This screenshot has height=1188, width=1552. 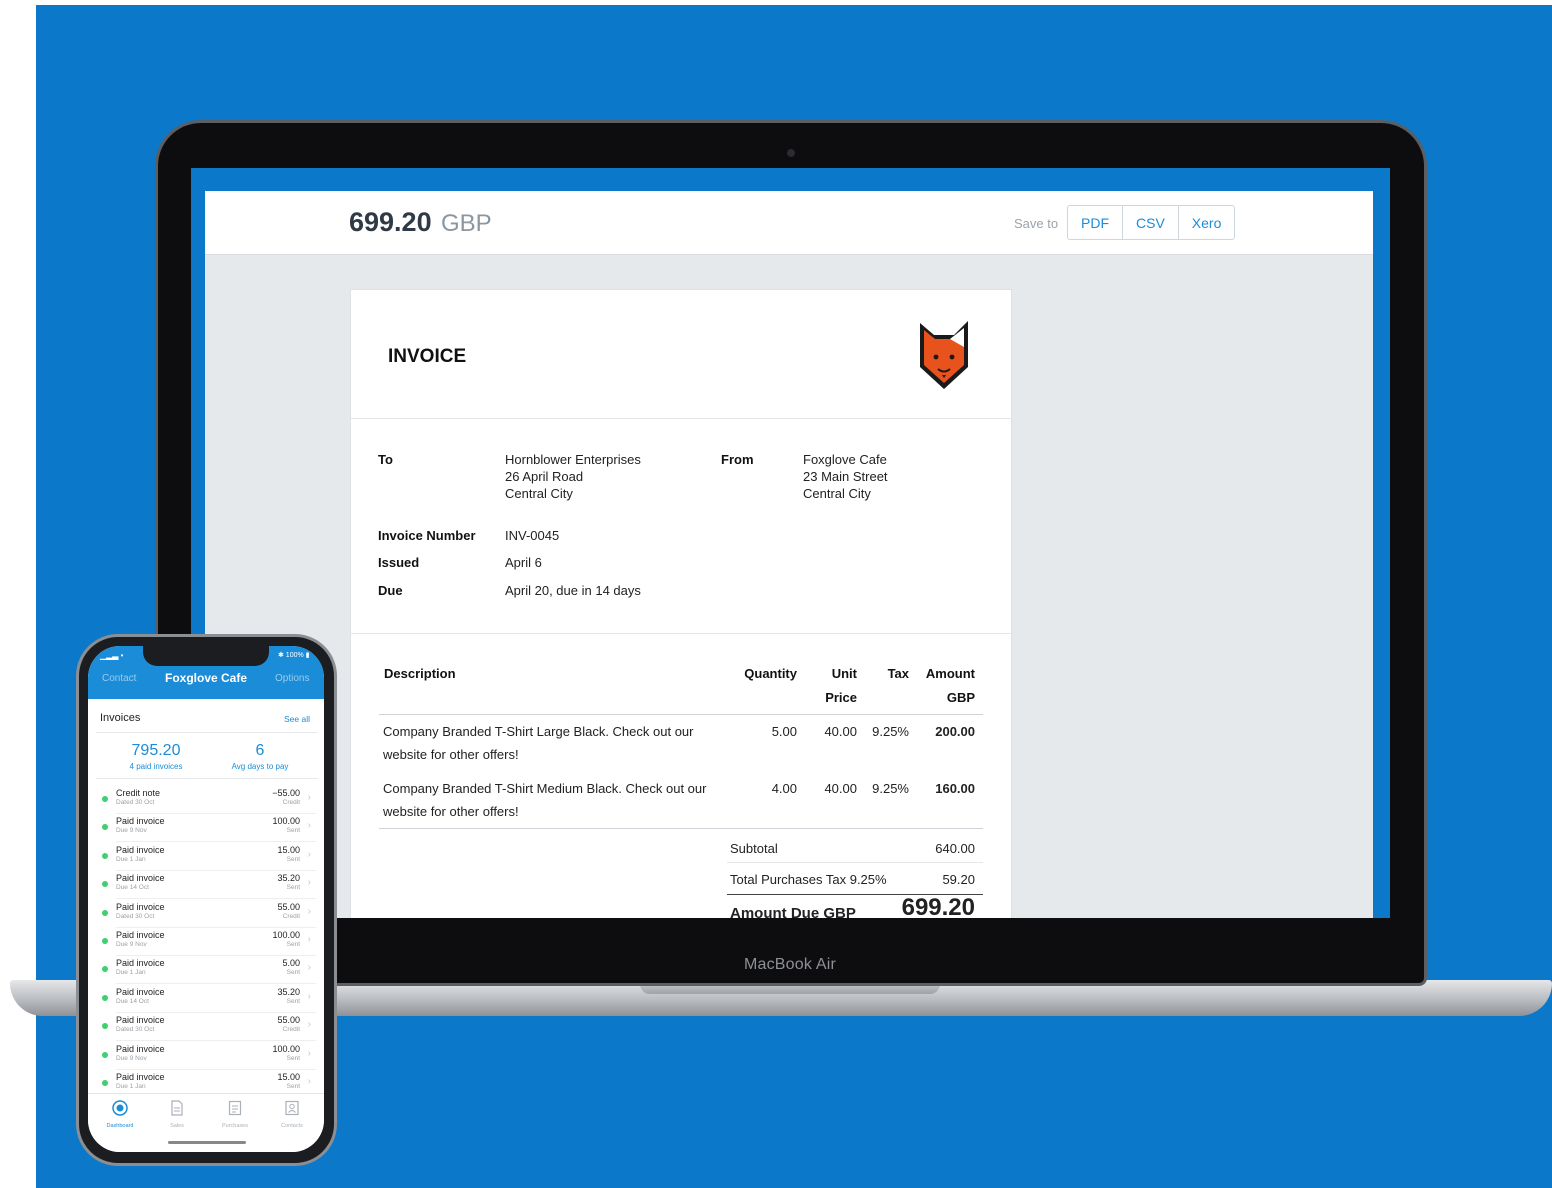 What do you see at coordinates (808, 879) in the screenshot?
I see `tax-total-label: Total Purchases Tax 9.25%` at bounding box center [808, 879].